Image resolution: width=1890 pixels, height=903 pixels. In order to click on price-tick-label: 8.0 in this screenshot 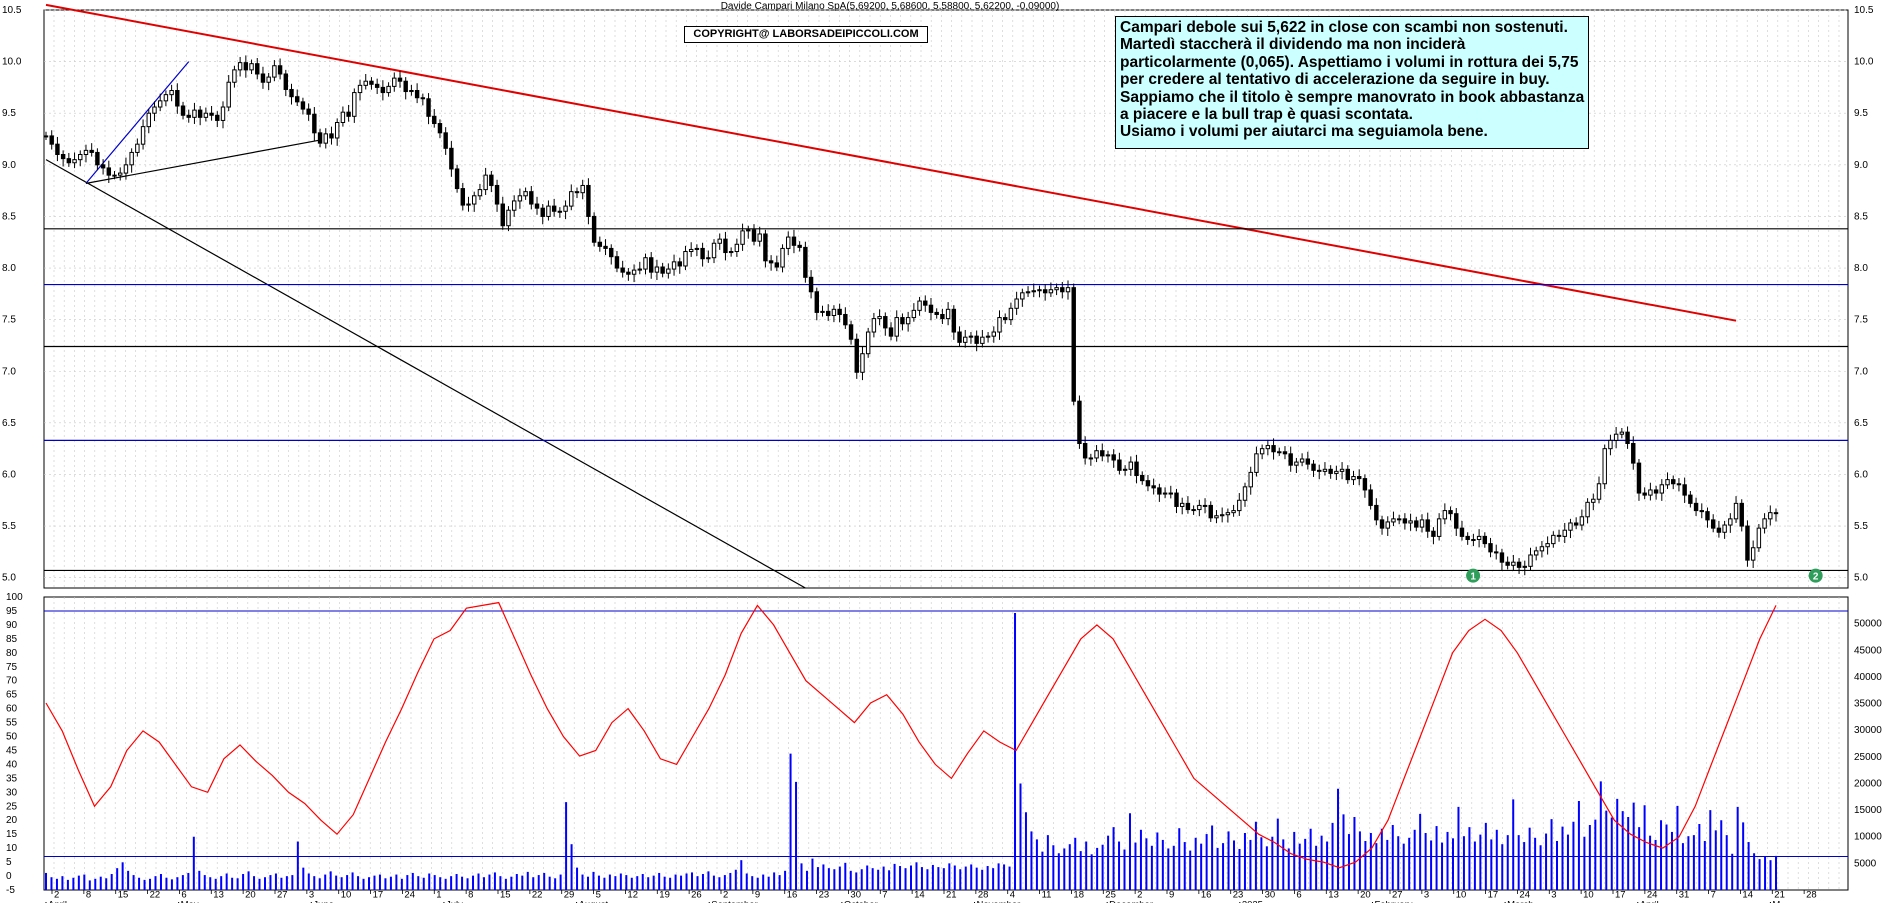, I will do `click(1861, 268)`.